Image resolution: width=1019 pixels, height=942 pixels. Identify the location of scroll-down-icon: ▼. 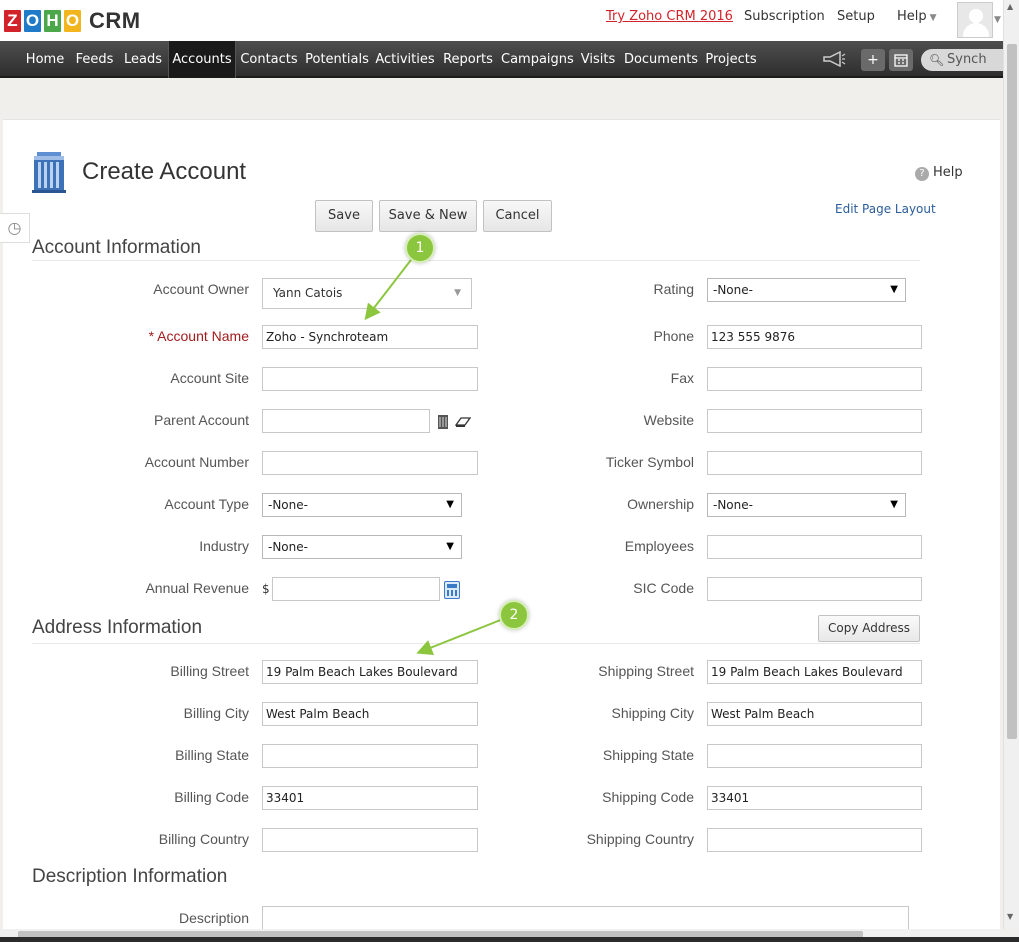
(1010, 916).